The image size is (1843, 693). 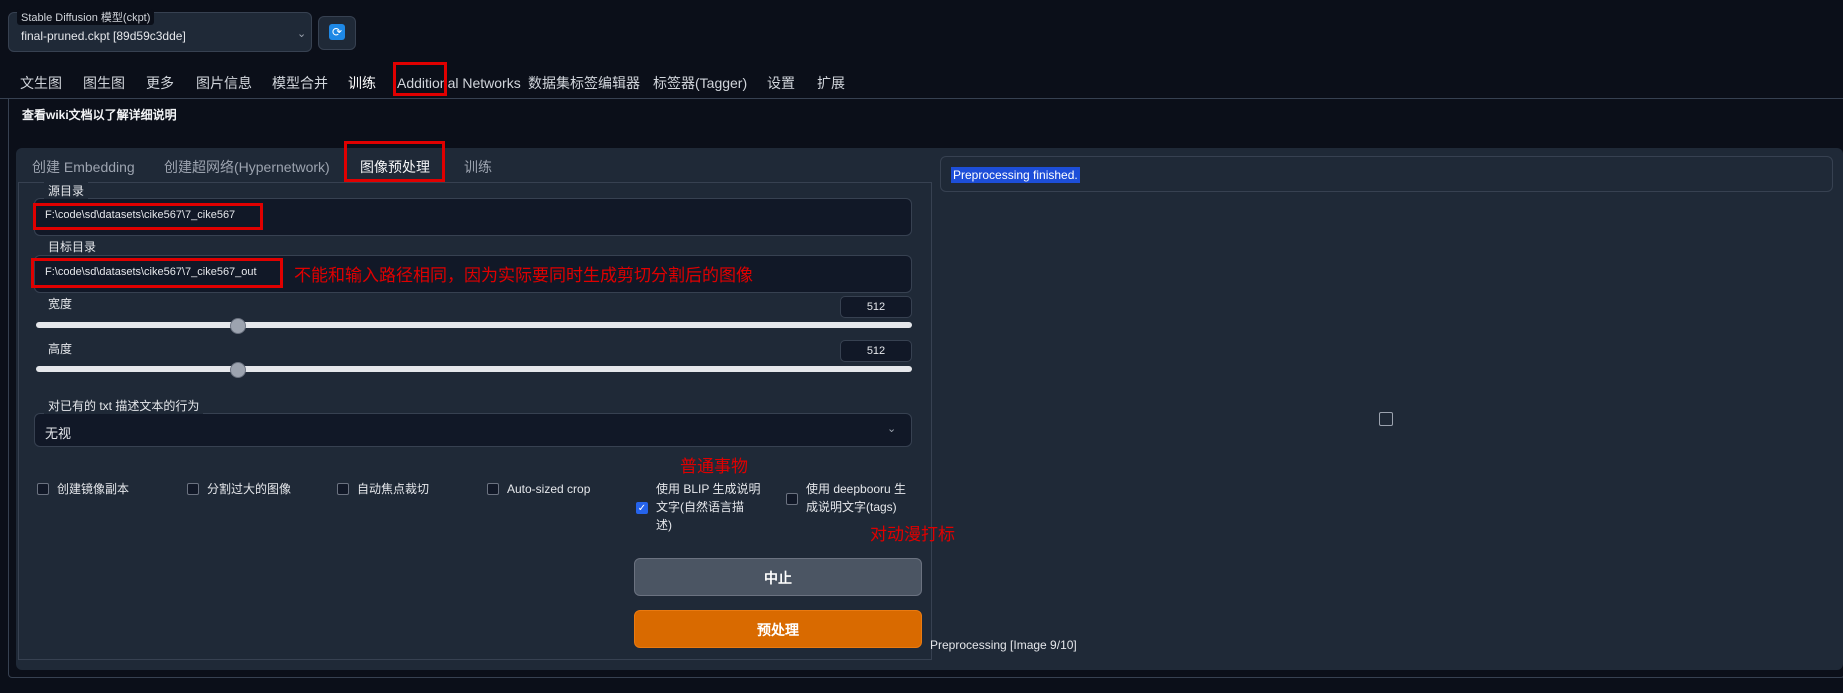 What do you see at coordinates (584, 83) in the screenshot?
I see `tab-dataset-tag-editor: 数据集标签编辑器` at bounding box center [584, 83].